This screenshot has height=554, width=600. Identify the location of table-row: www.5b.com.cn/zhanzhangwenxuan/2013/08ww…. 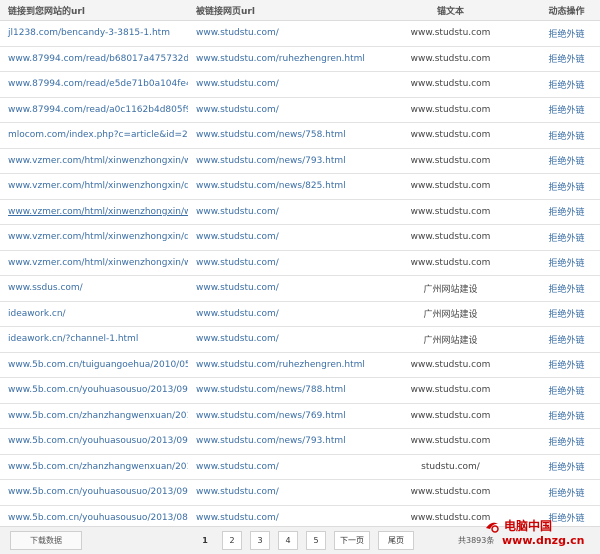
(300, 416).